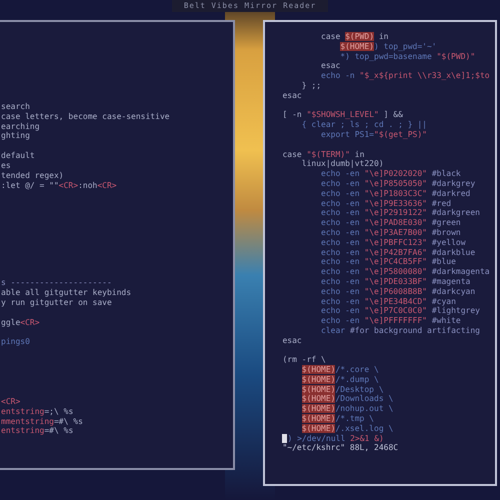  Describe the element at coordinates (342, 389) in the screenshot. I see `code-line: $(HOME)/Desktop \` at that location.